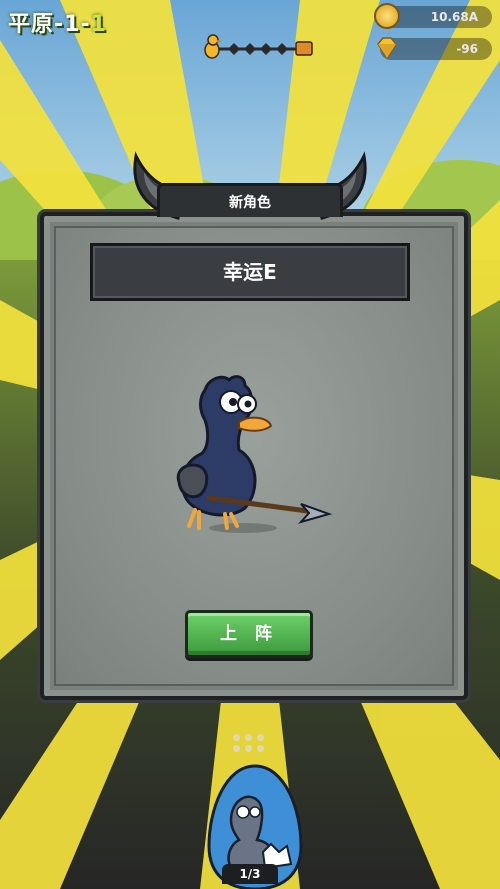  What do you see at coordinates (467, 49) in the screenshot?
I see `gem-value: -96` at bounding box center [467, 49].